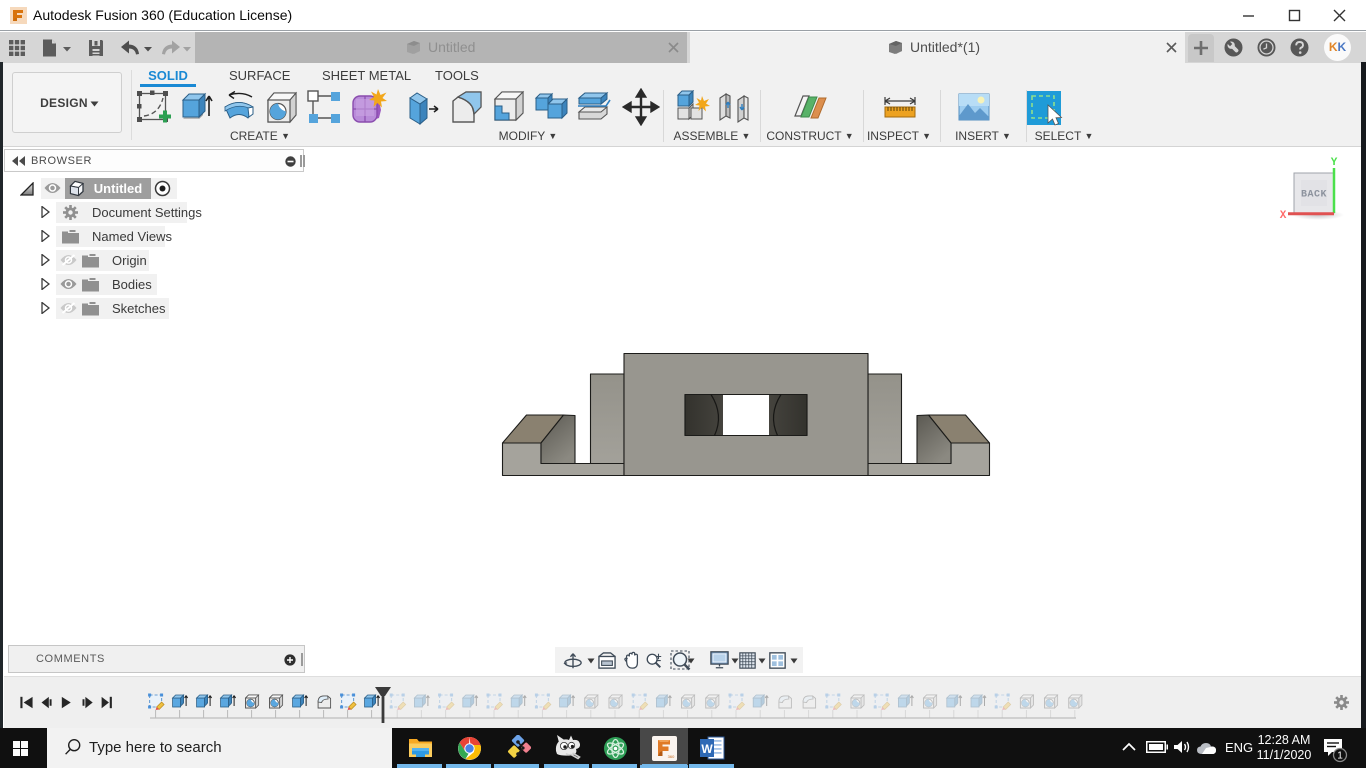  Describe the element at coordinates (707, 749) in the screenshot. I see `svg-text: W` at that location.